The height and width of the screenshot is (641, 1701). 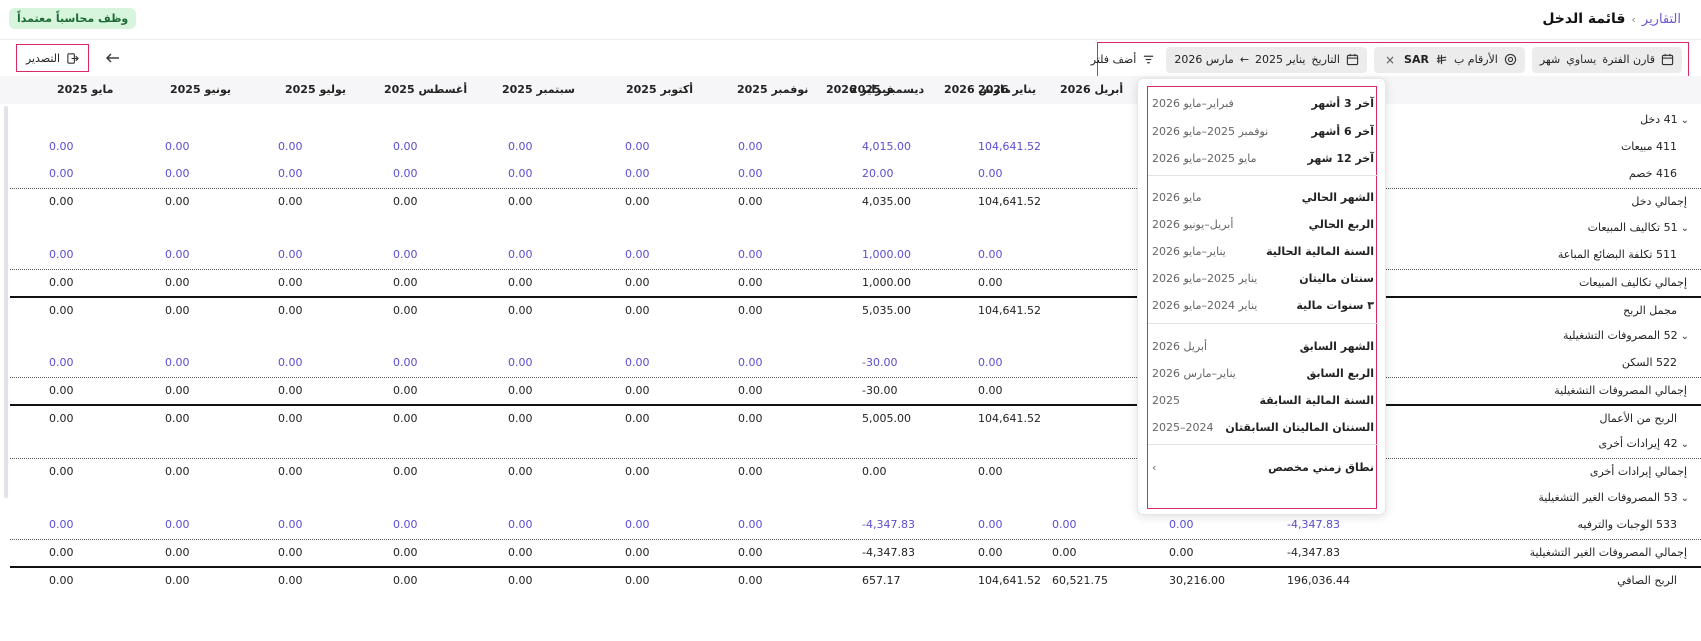 What do you see at coordinates (1204, 59) in the screenshot?
I see `date-to: مارس 2026` at bounding box center [1204, 59].